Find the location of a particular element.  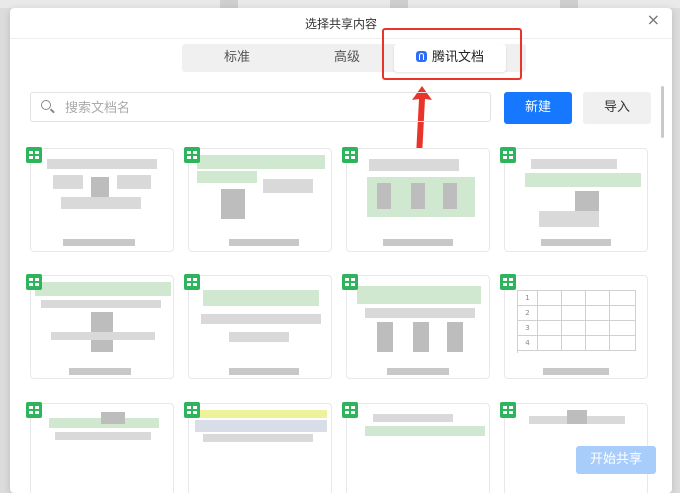

scrollbar-thumb is located at coordinates (662, 112).